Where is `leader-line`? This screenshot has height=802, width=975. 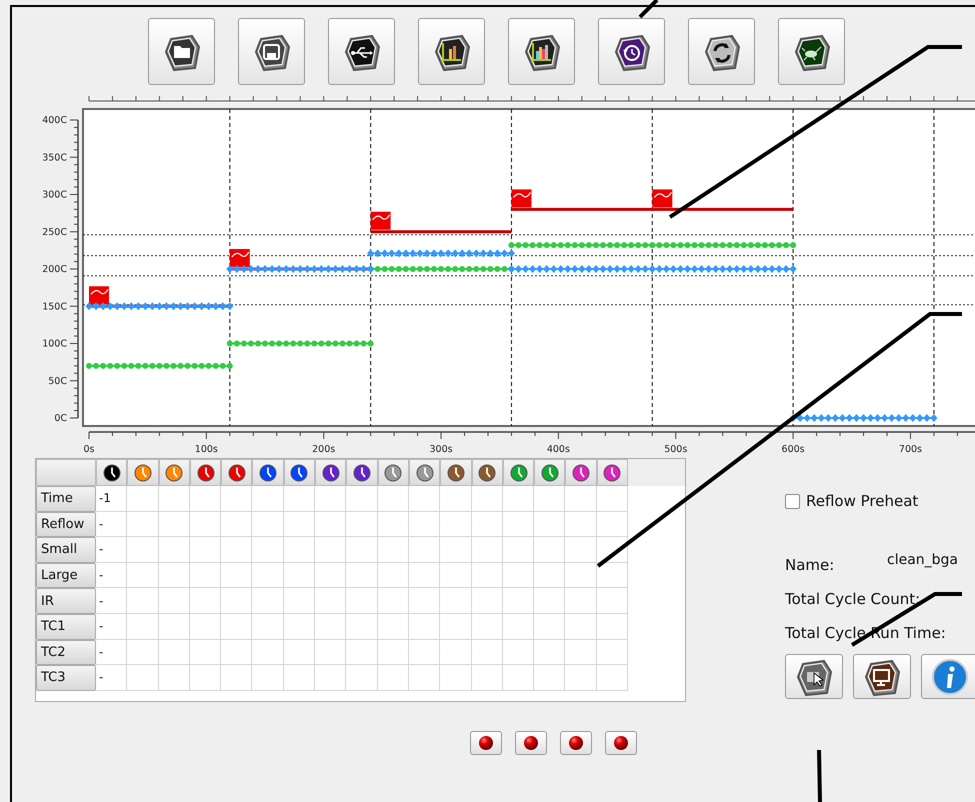 leader-line is located at coordinates (819, 776).